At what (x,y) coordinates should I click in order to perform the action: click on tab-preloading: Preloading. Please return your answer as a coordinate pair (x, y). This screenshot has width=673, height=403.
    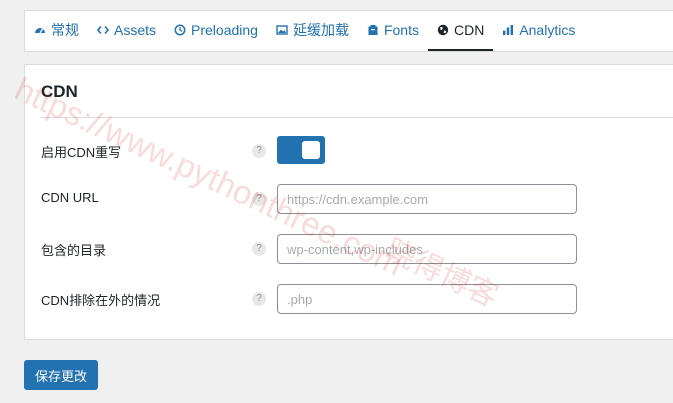
    Looking at the image, I should click on (216, 31).